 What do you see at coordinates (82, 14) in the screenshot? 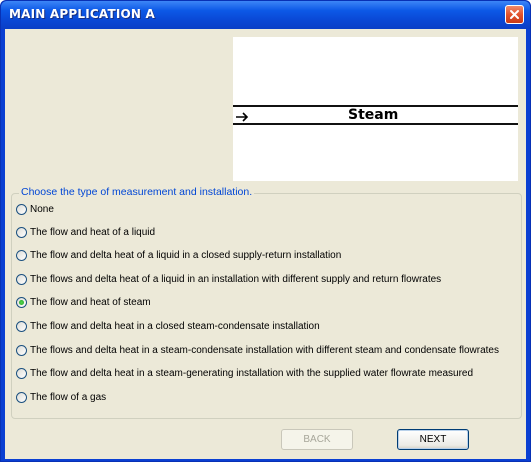
I see `window-title: MAIN APPLICATION A` at bounding box center [82, 14].